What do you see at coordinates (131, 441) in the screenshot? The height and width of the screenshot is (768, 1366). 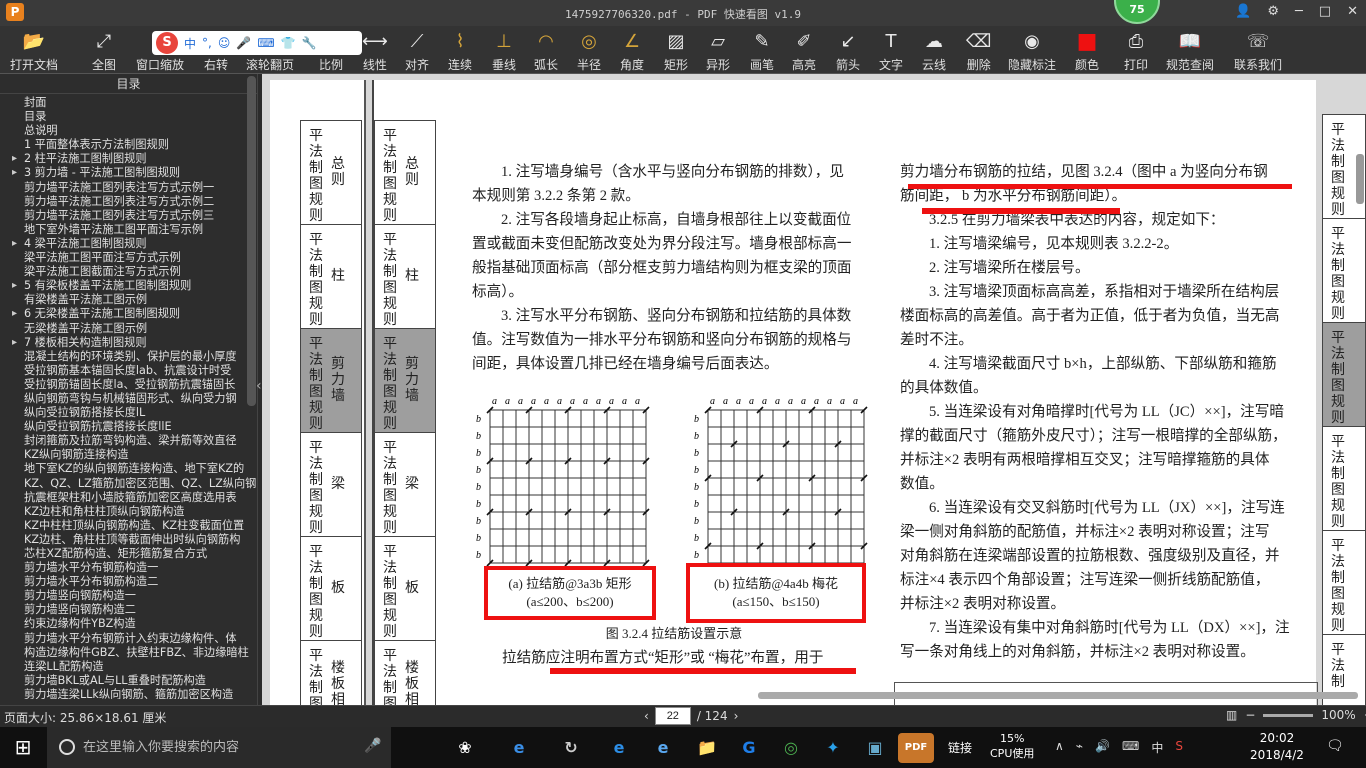 I see `toc-item: 封闭箍筋及拉筋弯钩构造、梁并筋等效直径` at bounding box center [131, 441].